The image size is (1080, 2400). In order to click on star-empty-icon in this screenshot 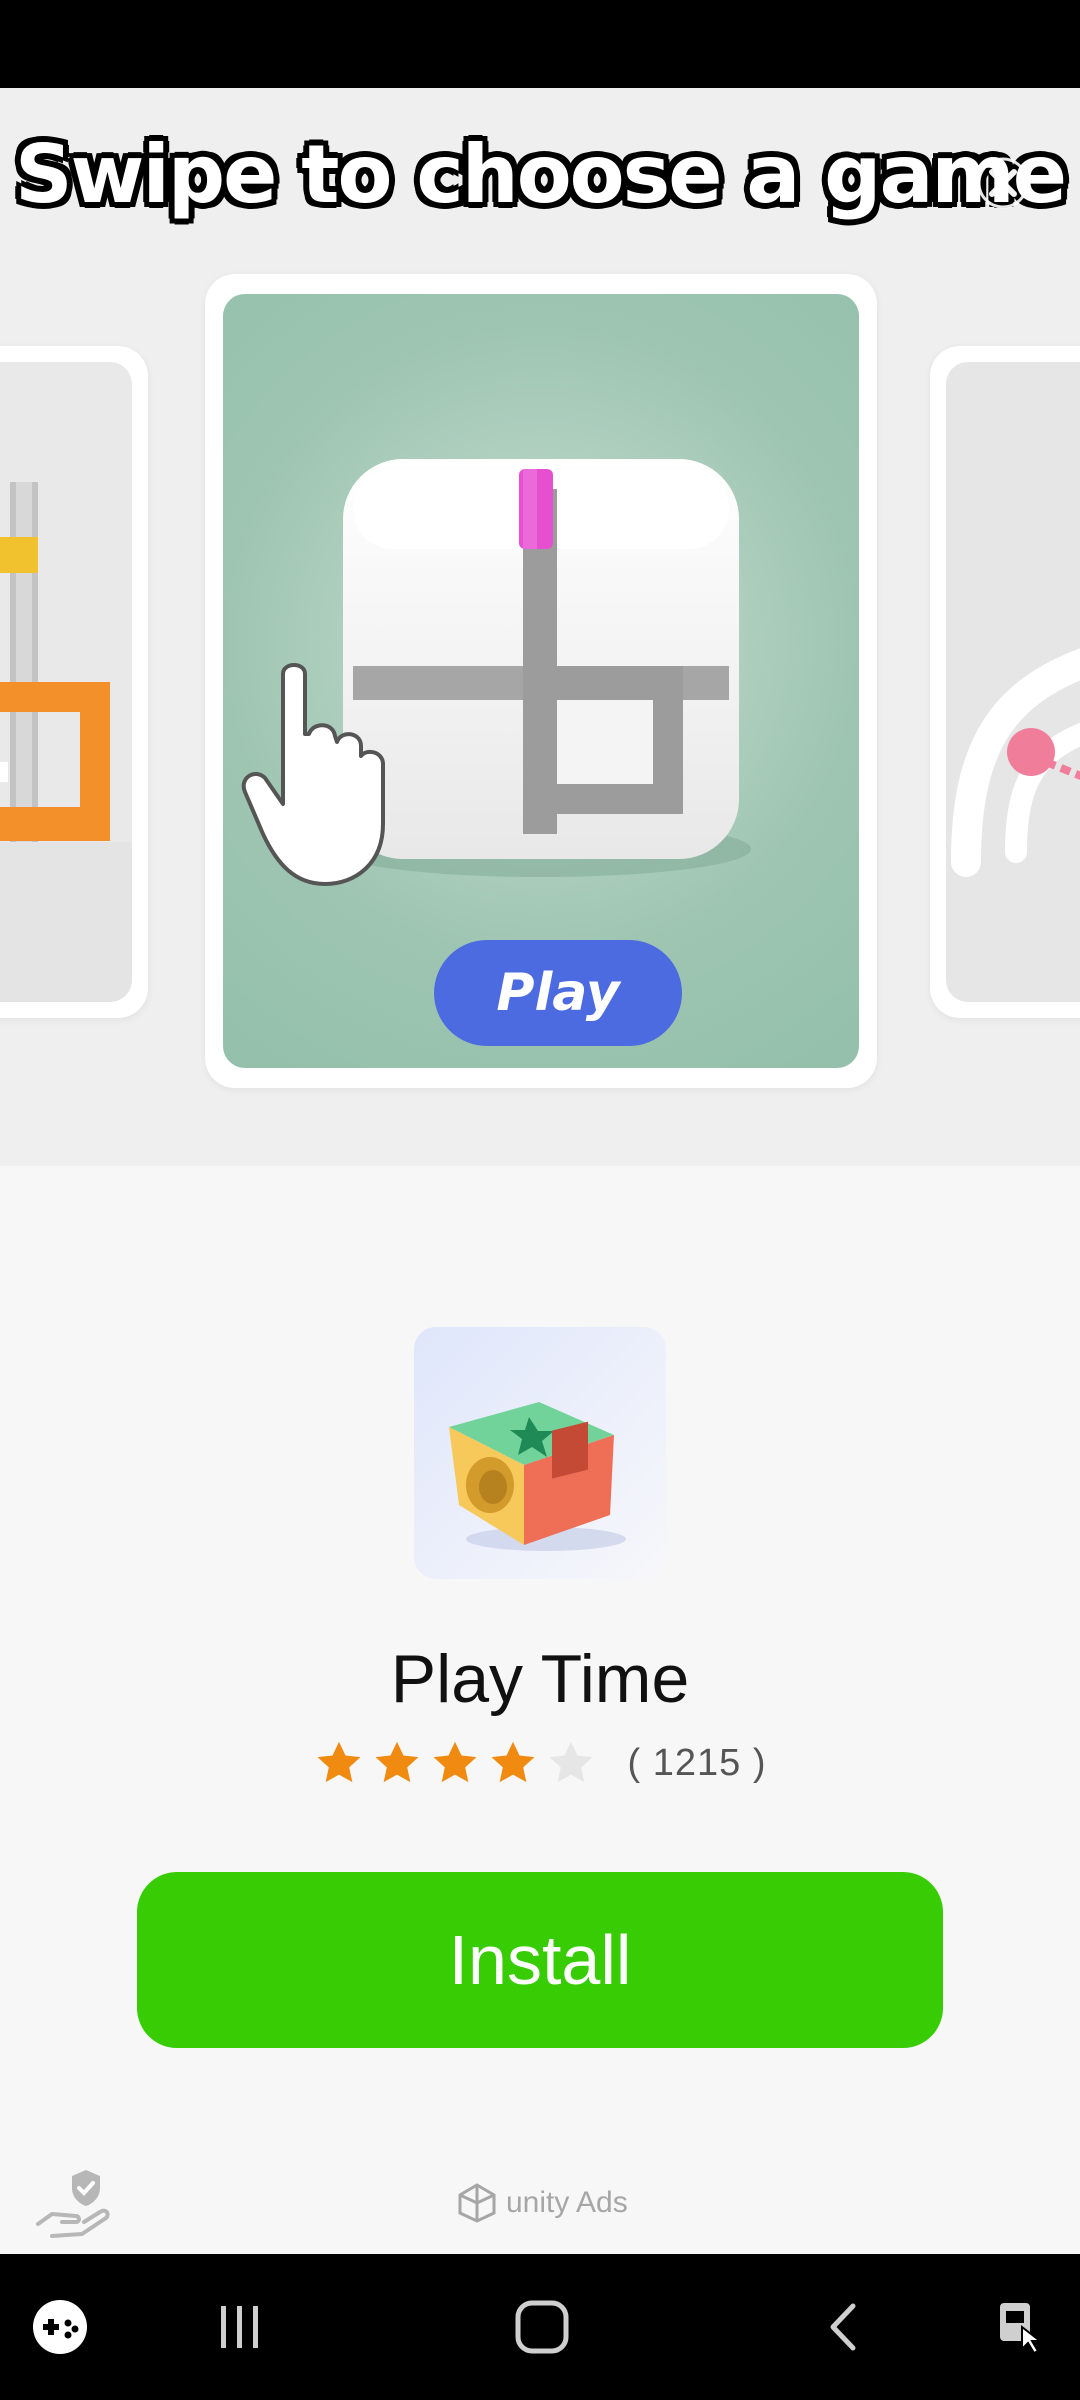, I will do `click(570, 1762)`.